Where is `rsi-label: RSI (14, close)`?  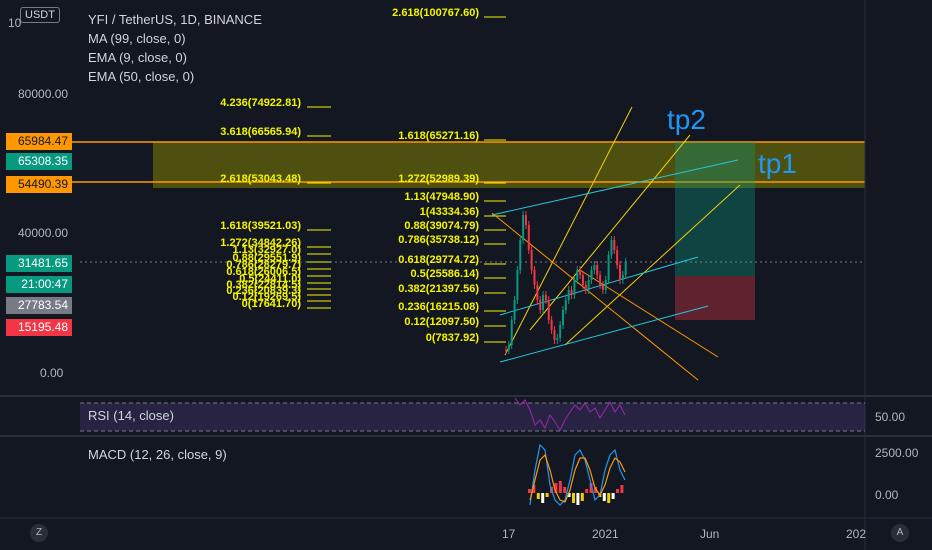 rsi-label: RSI (14, close) is located at coordinates (131, 415).